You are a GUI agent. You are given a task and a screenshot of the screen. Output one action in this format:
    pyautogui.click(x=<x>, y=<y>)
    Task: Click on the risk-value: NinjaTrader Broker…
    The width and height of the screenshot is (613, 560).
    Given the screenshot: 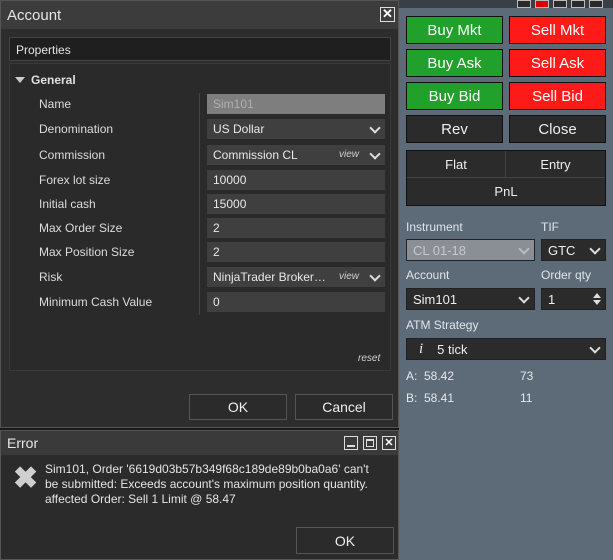 What is the action you would take?
    pyautogui.click(x=269, y=277)
    